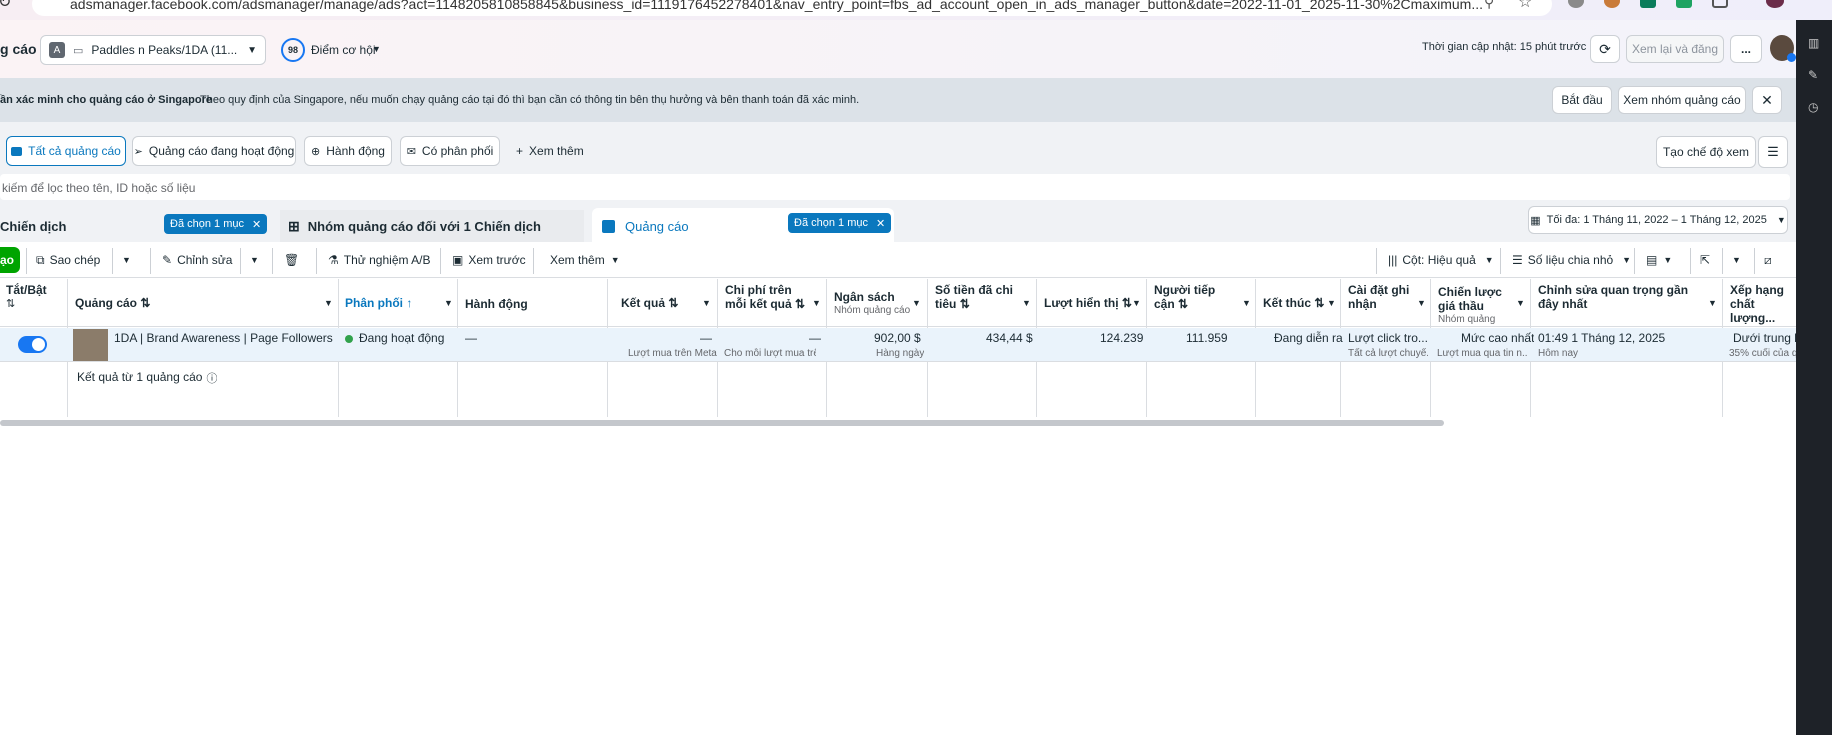 This screenshot has width=1832, height=735. What do you see at coordinates (1659, 260) in the screenshot?
I see `reports-button: ▤ ▼` at bounding box center [1659, 260].